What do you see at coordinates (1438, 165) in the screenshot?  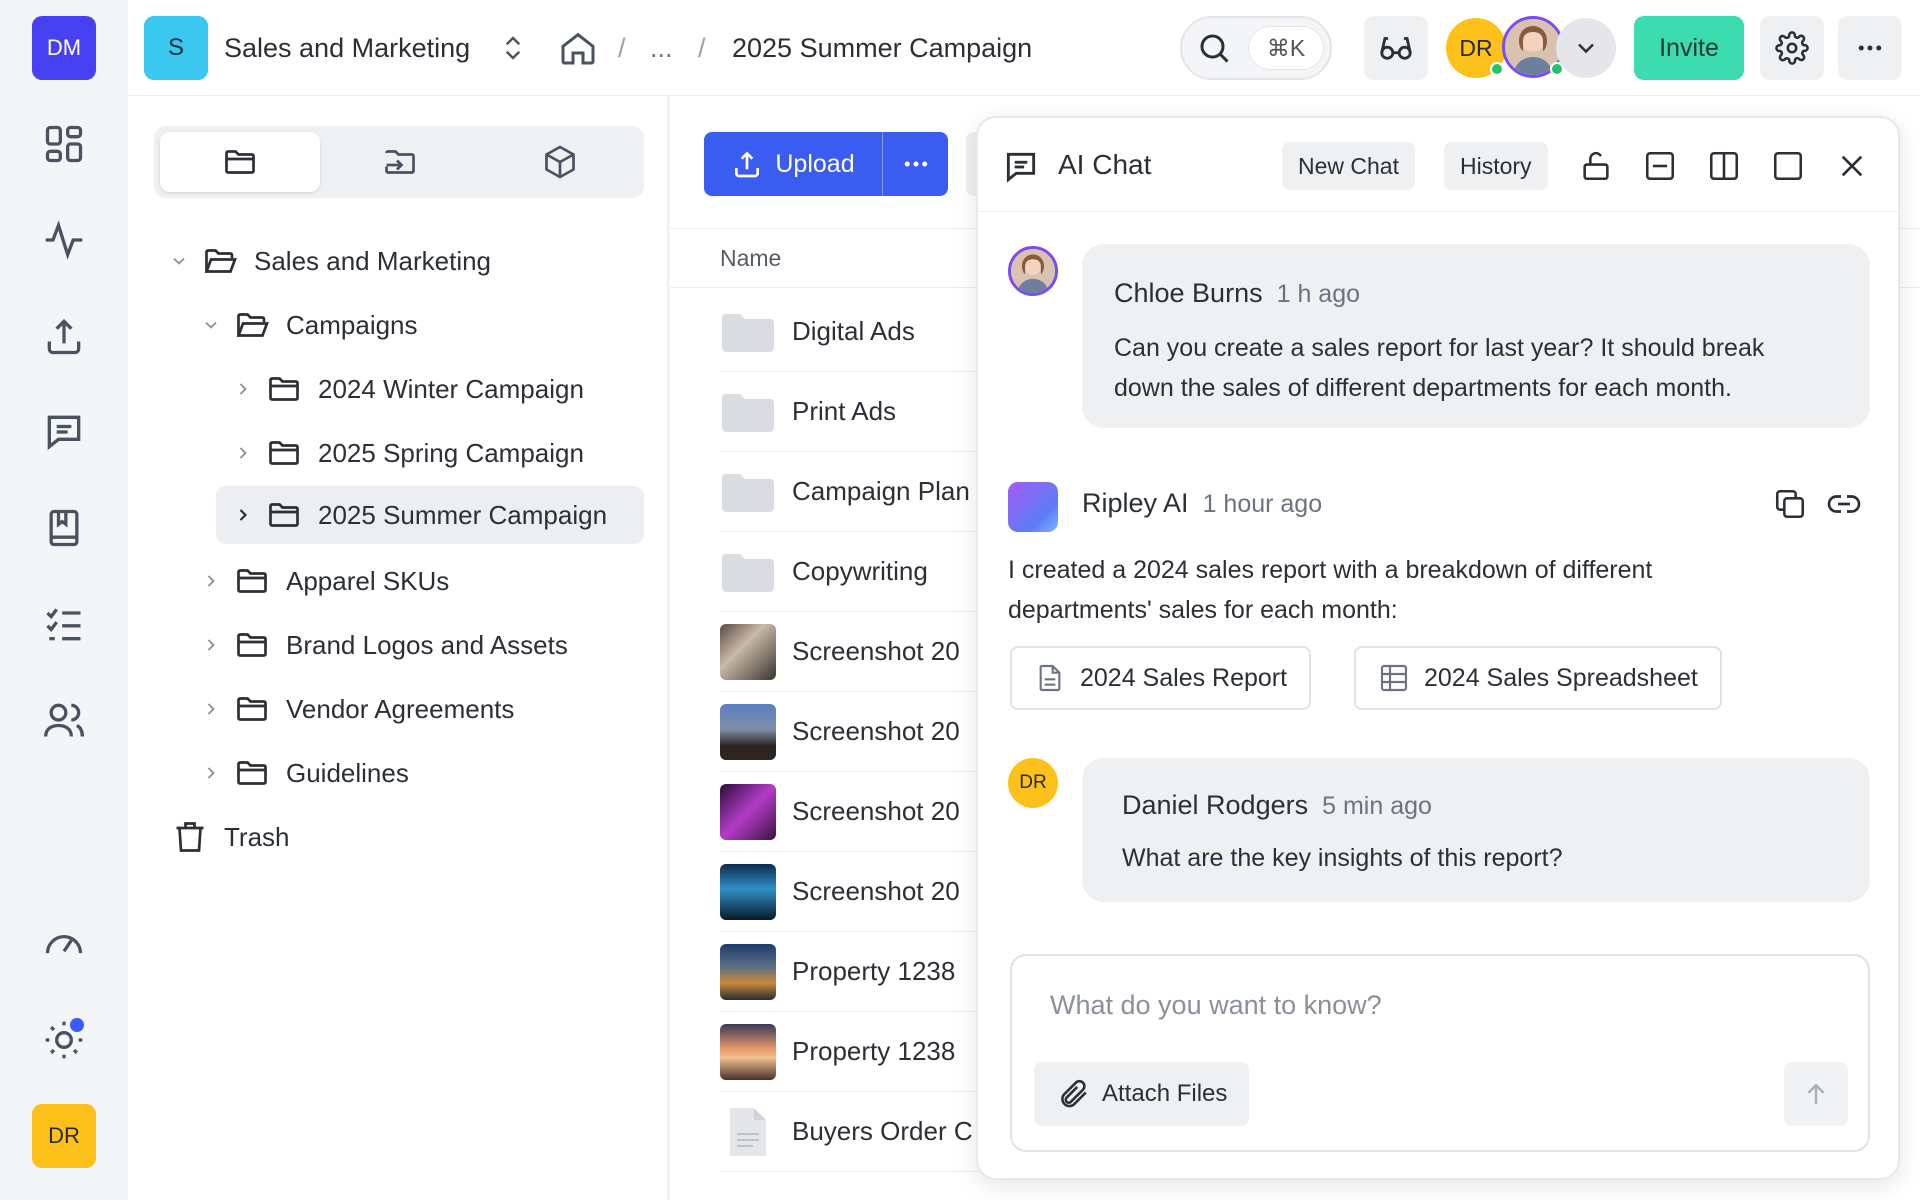 I see `chat-header: AI Chat New Chat History` at bounding box center [1438, 165].